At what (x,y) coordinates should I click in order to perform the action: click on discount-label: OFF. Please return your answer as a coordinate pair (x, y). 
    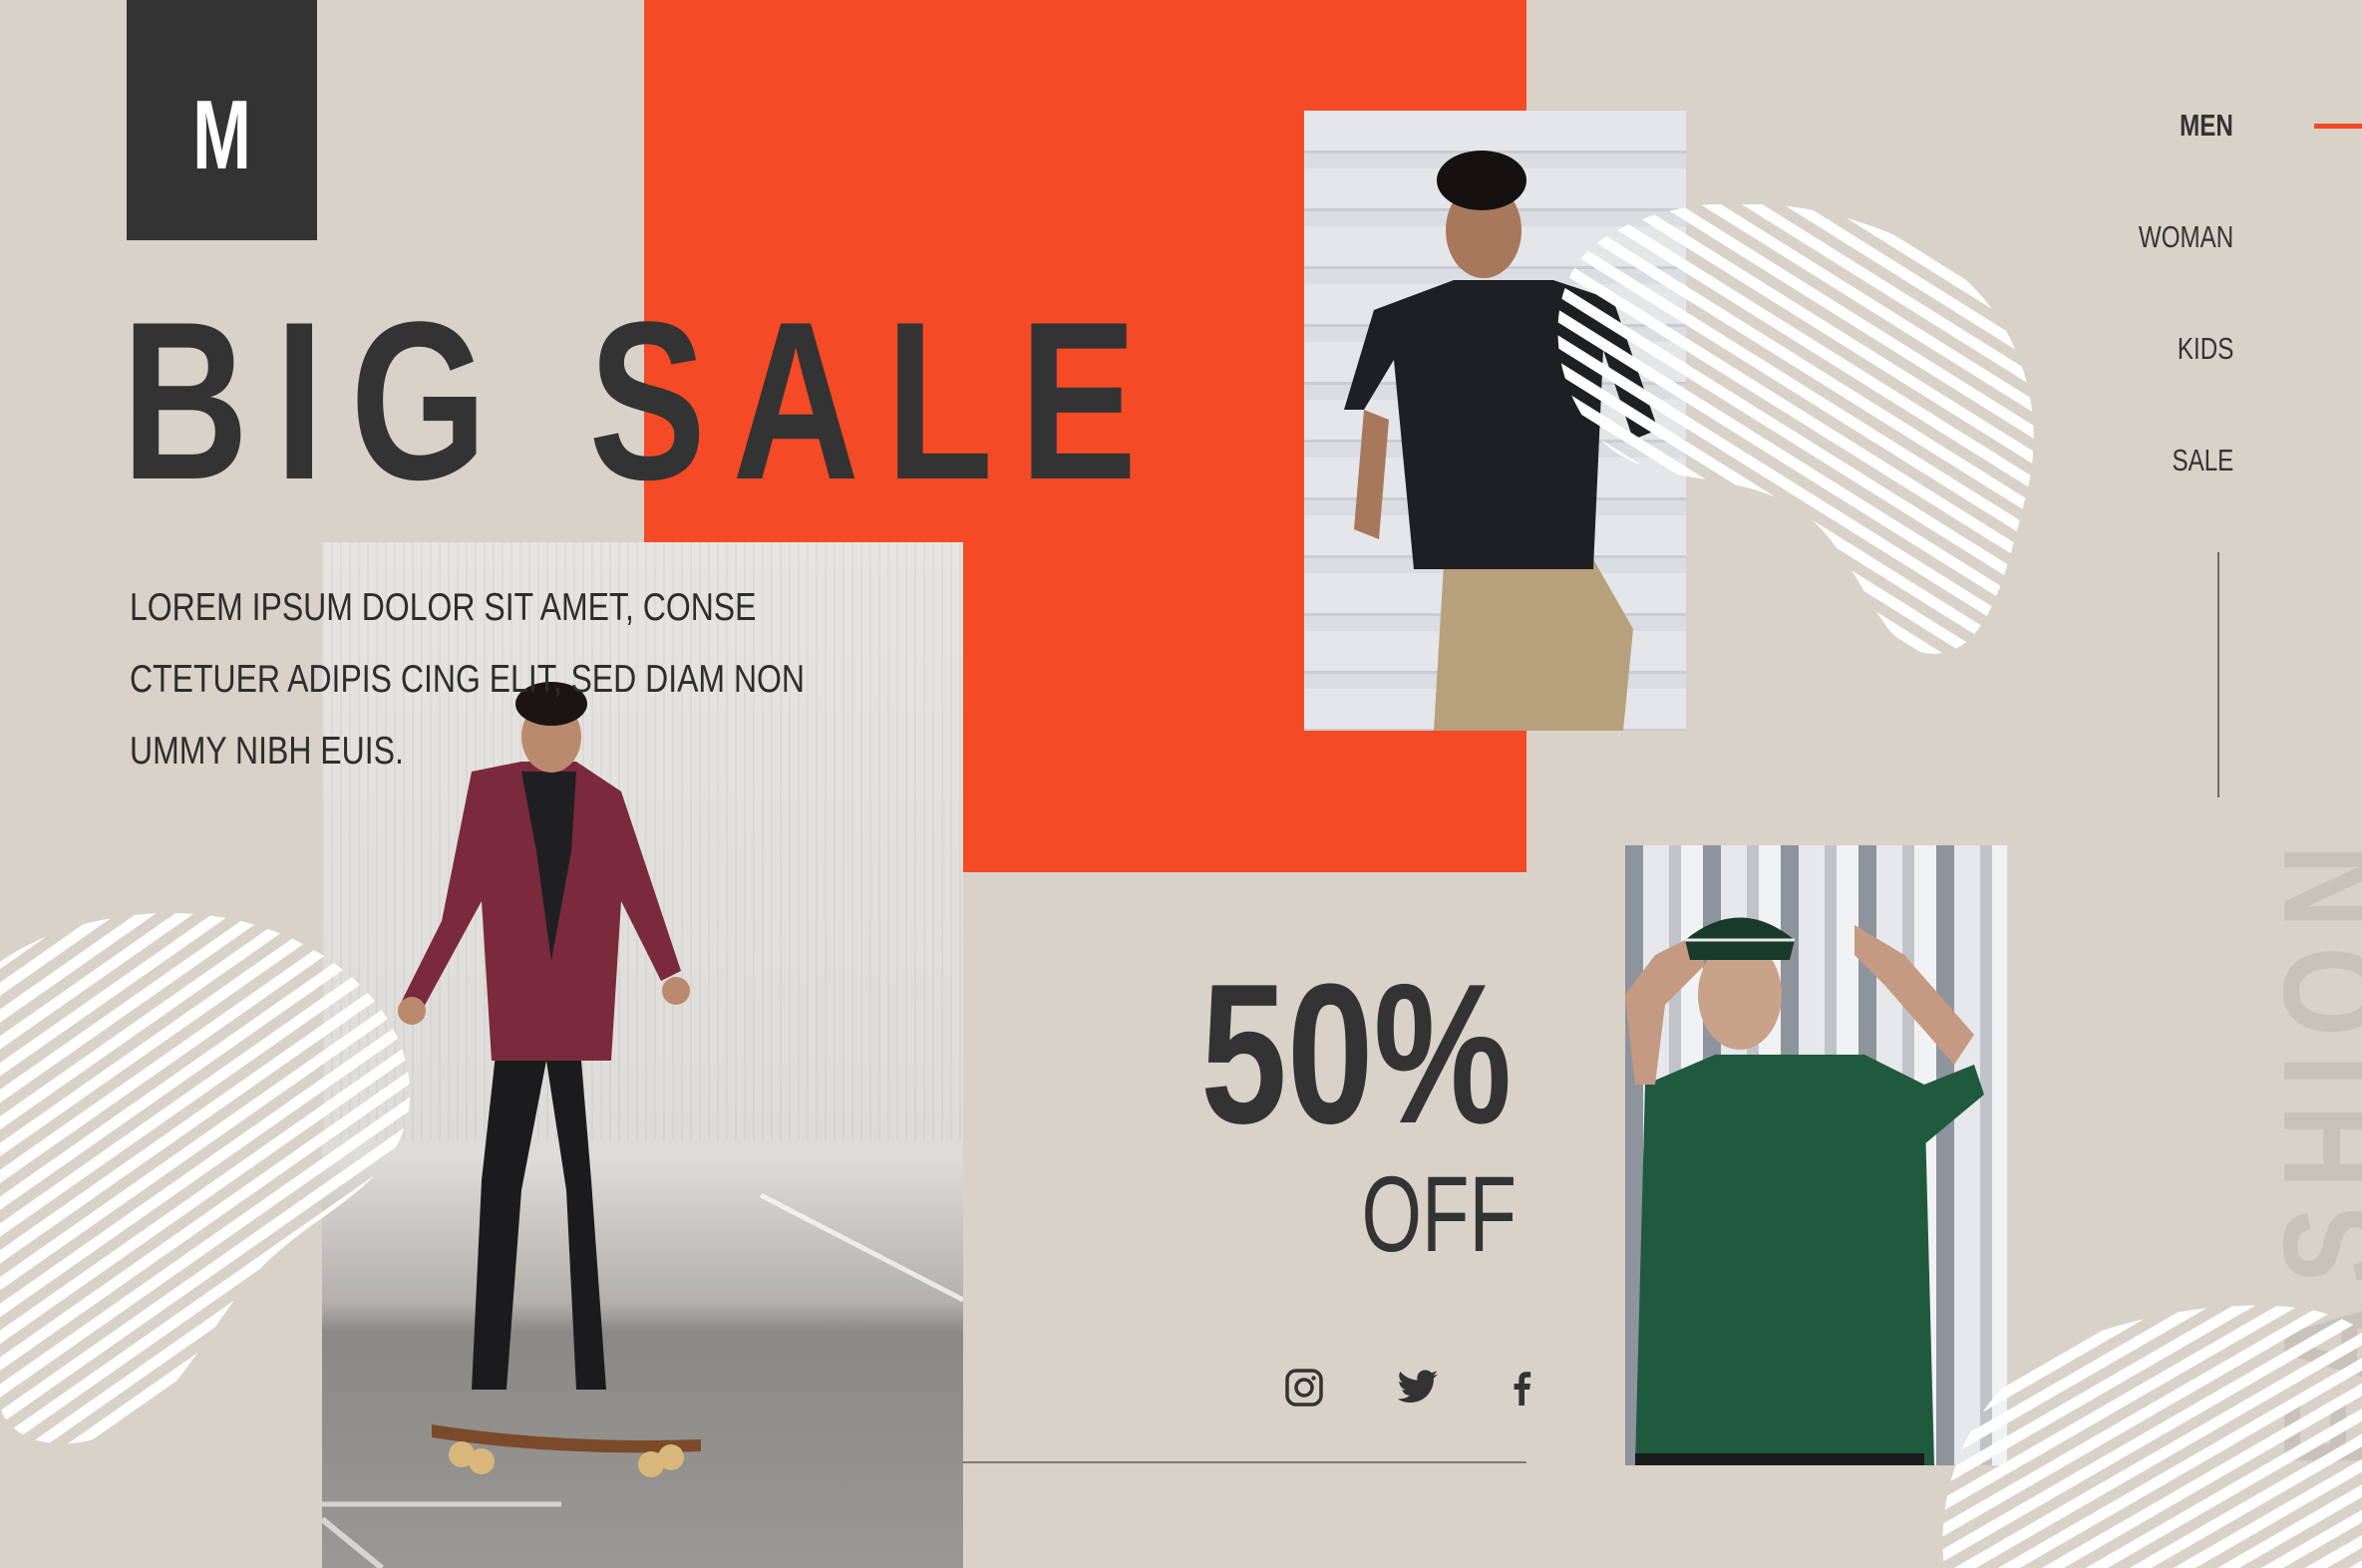
    Looking at the image, I should click on (1439, 1213).